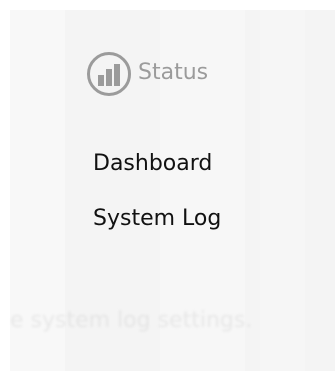  I want to click on background-faded-text: e system log settings., so click(131, 320).